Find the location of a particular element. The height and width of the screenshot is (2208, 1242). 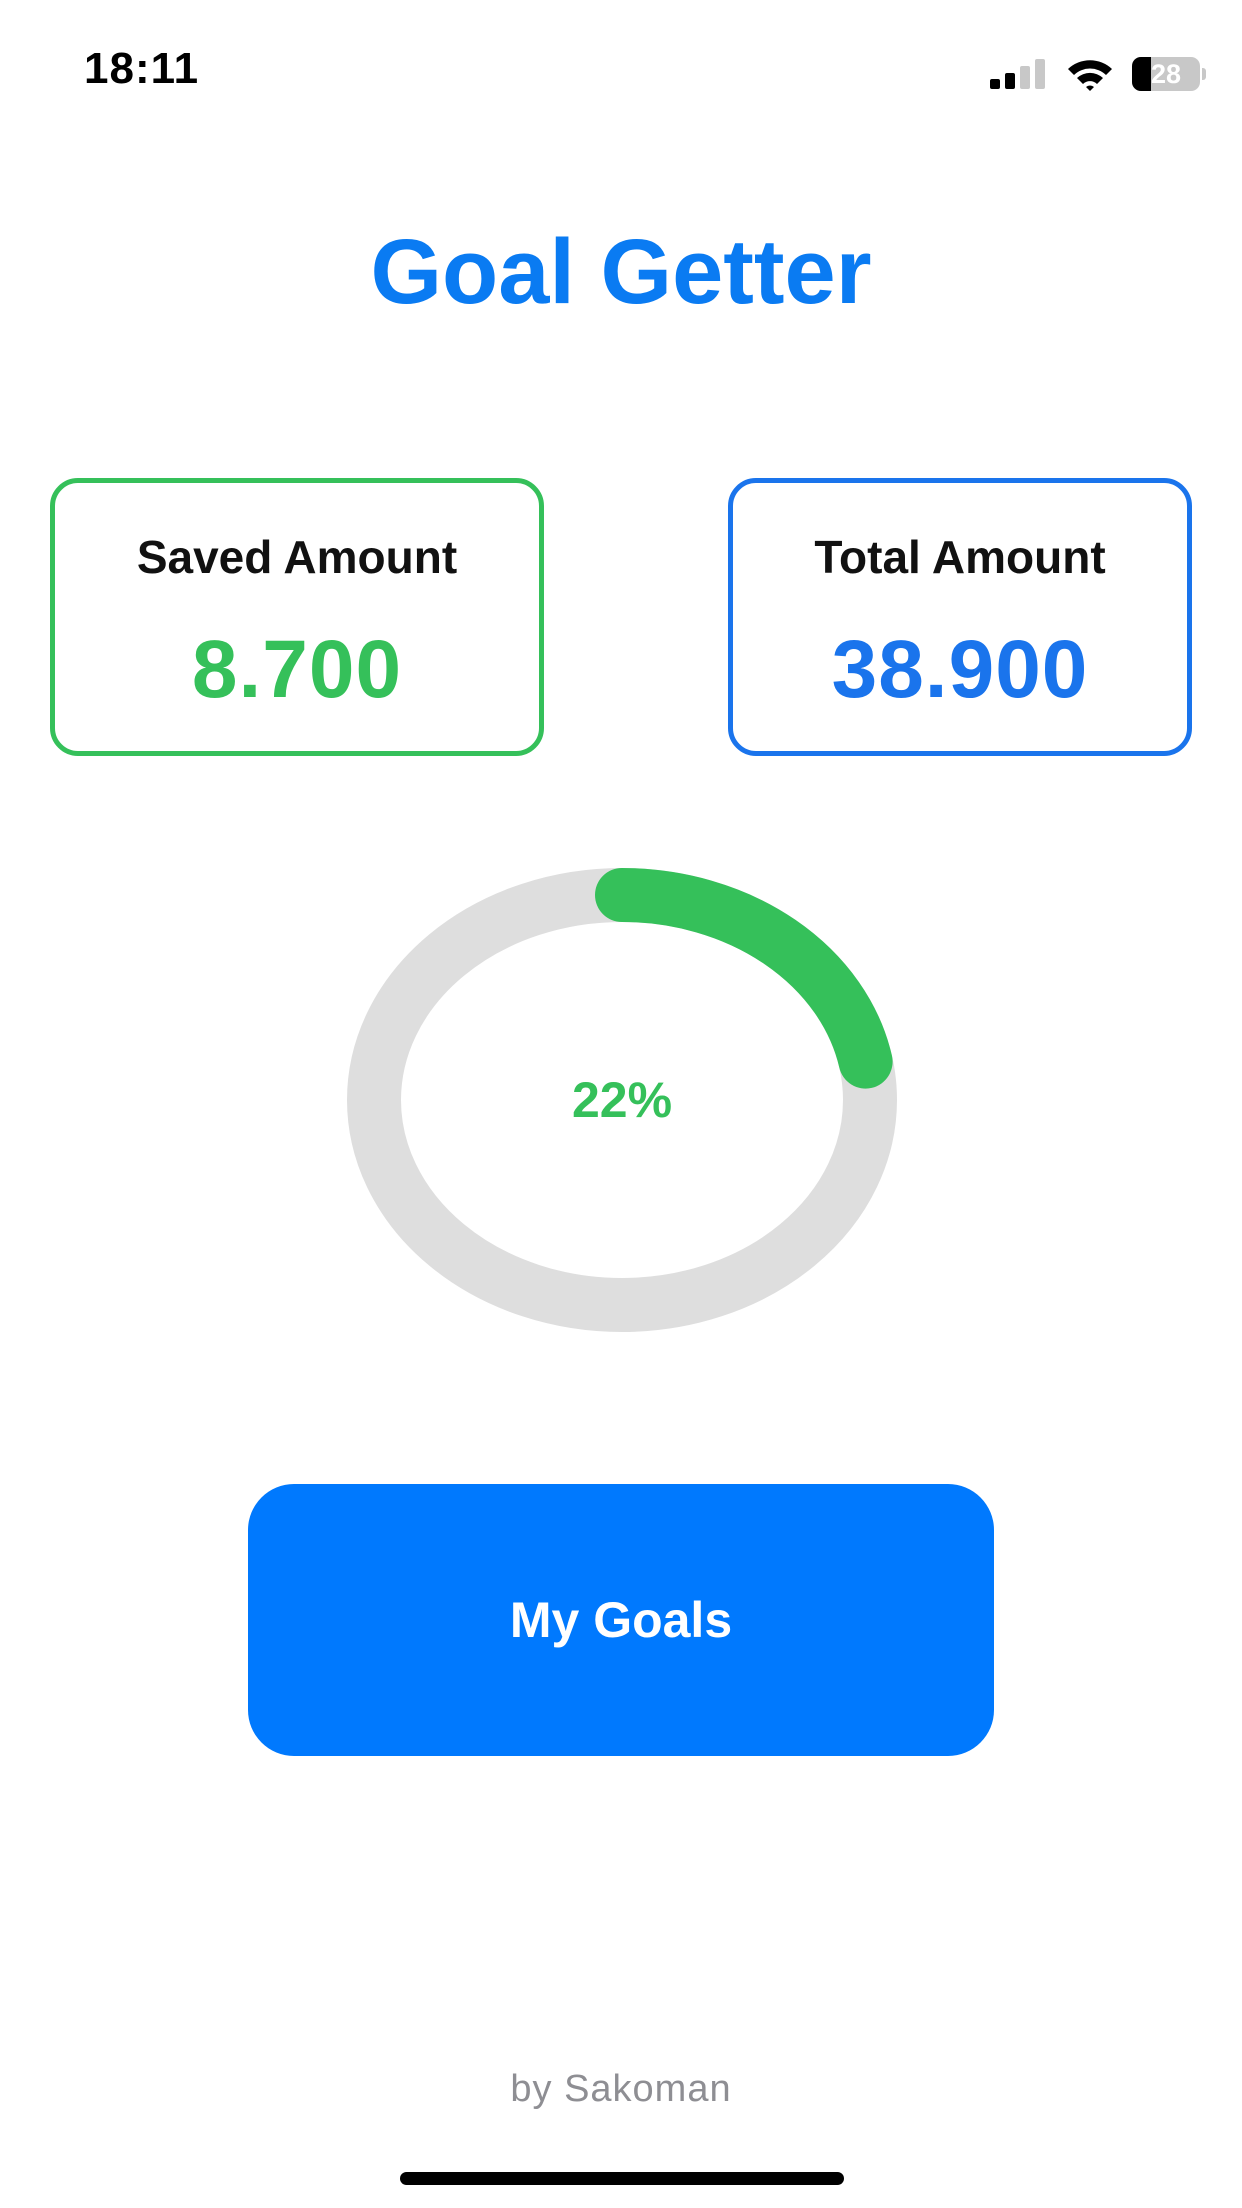

progress-ring: 22% is located at coordinates (622, 1100).